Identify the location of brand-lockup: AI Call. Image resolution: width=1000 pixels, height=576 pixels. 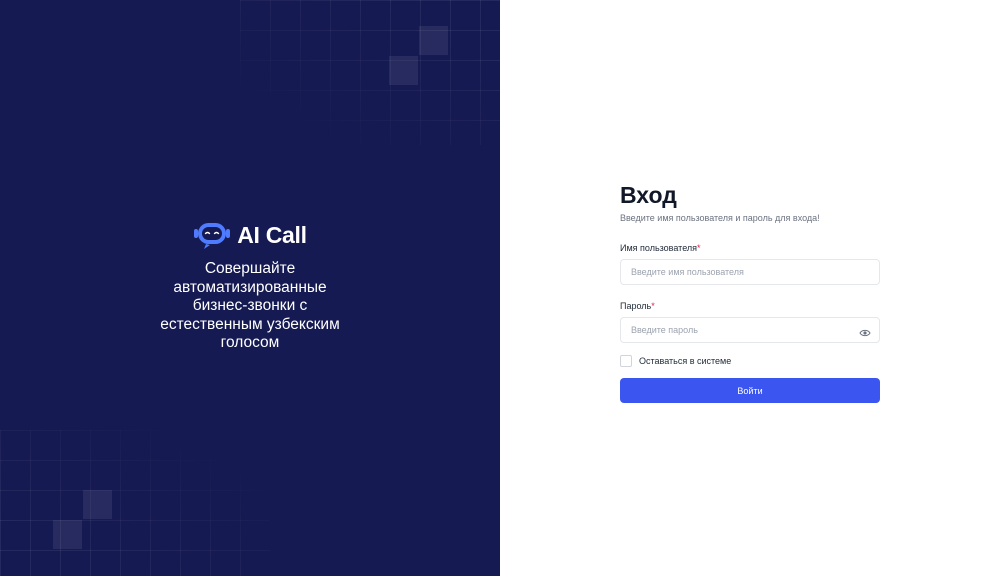
(250, 235).